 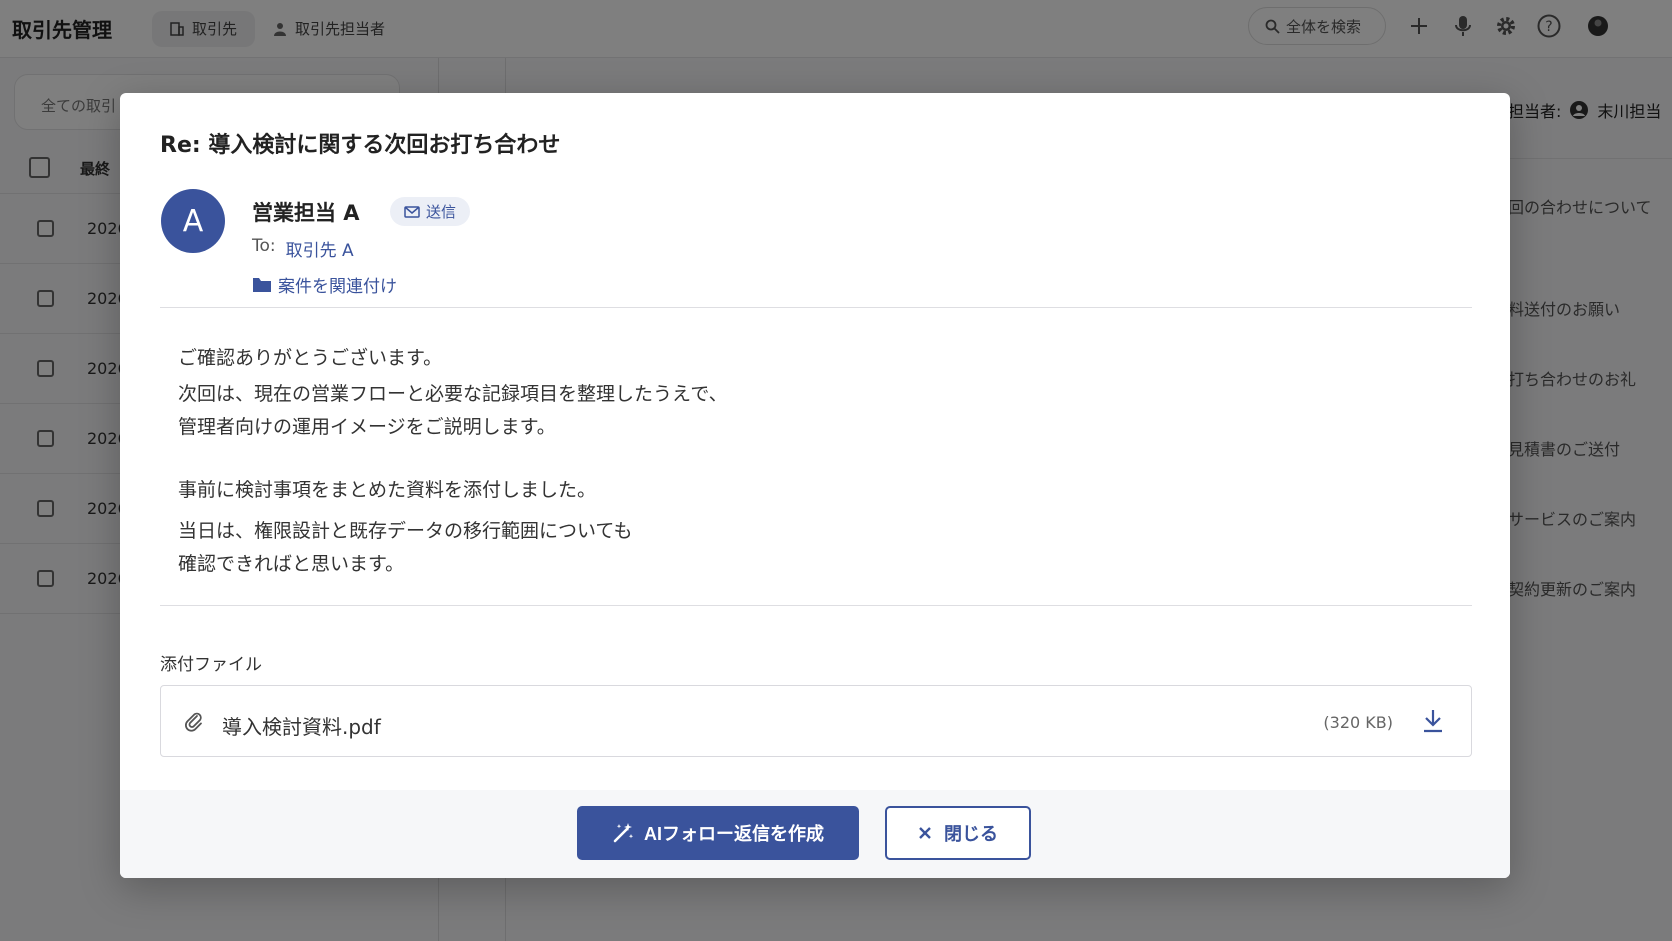 I want to click on ai-follow-reply-label: AIフォロー返信を作成, so click(x=734, y=834).